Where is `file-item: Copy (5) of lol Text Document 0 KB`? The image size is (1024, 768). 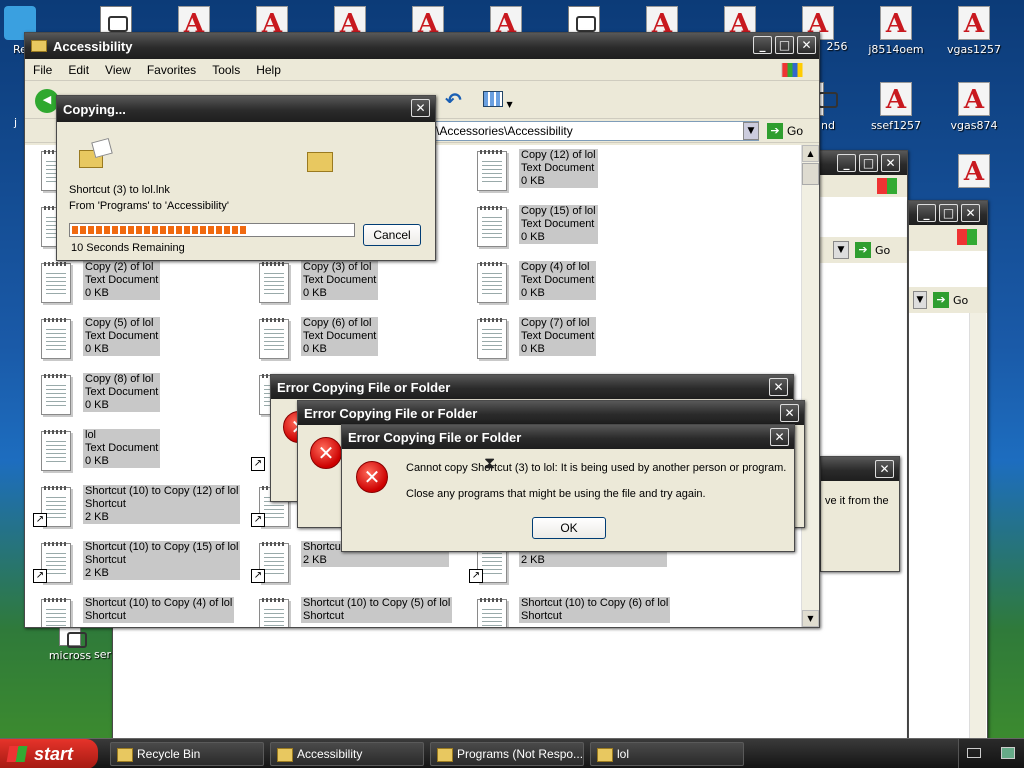 file-item: Copy (5) of lol Text Document 0 KB is located at coordinates (147, 343).